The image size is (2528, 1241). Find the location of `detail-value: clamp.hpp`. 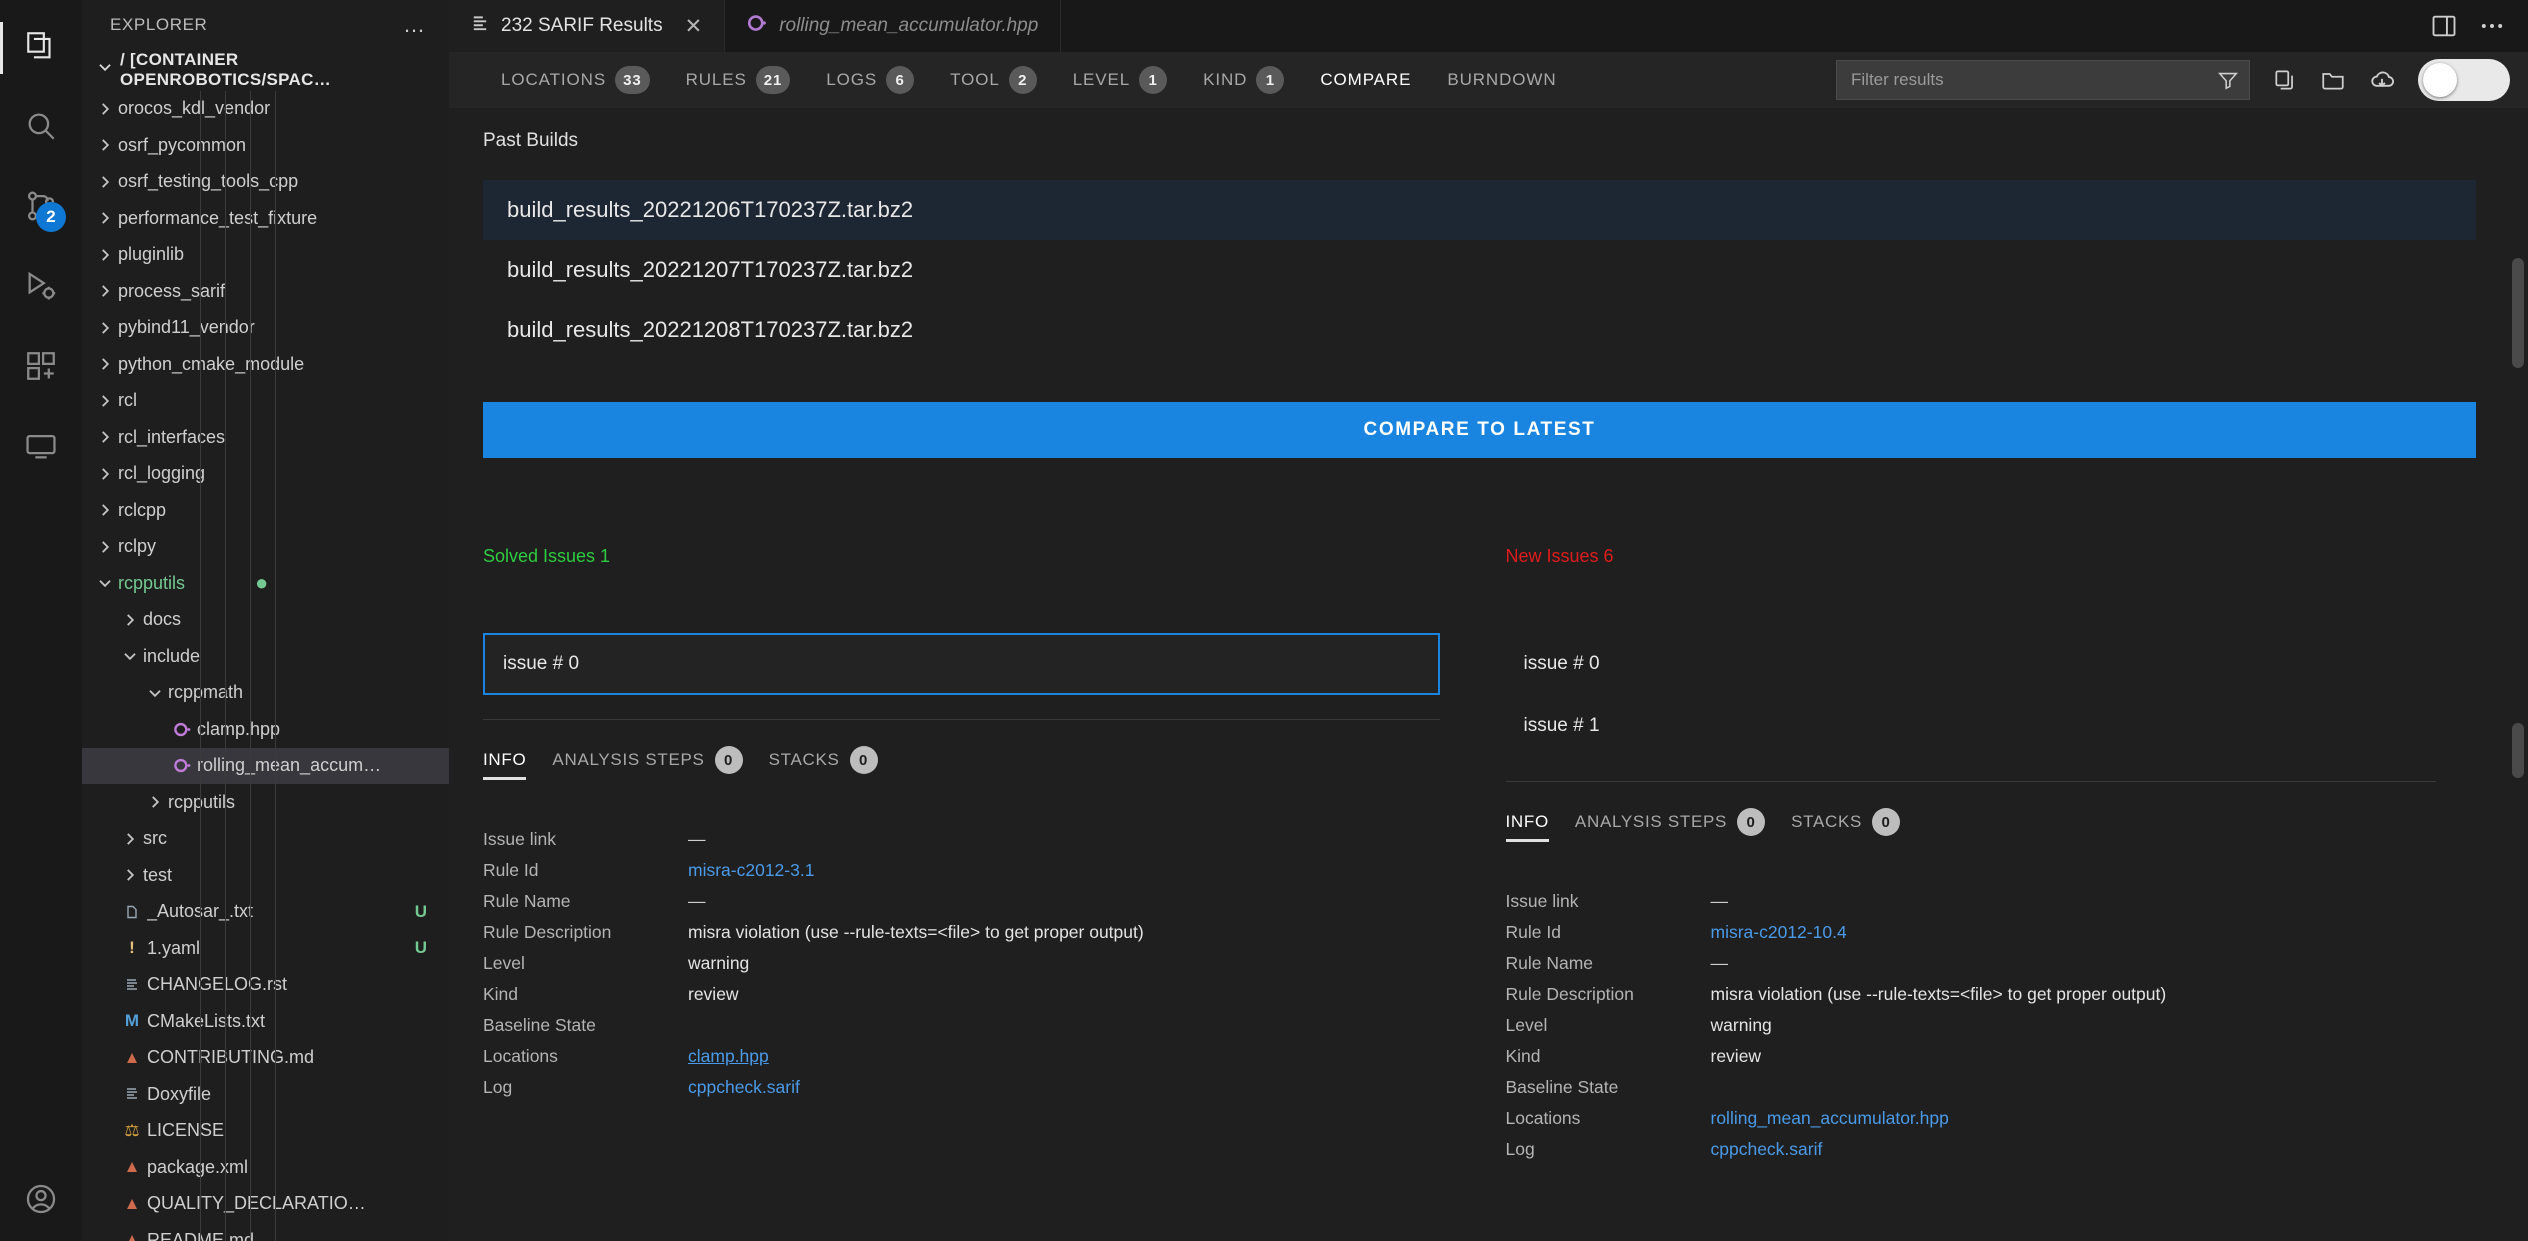

detail-value: clamp.hpp is located at coordinates (728, 1056).